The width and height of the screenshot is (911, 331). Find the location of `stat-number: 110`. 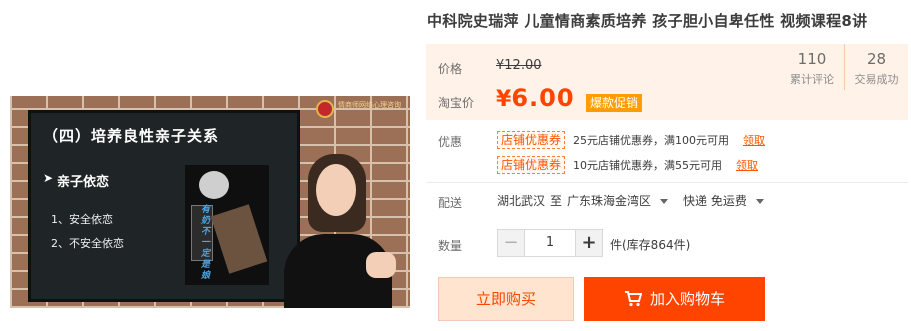

stat-number: 110 is located at coordinates (812, 59).